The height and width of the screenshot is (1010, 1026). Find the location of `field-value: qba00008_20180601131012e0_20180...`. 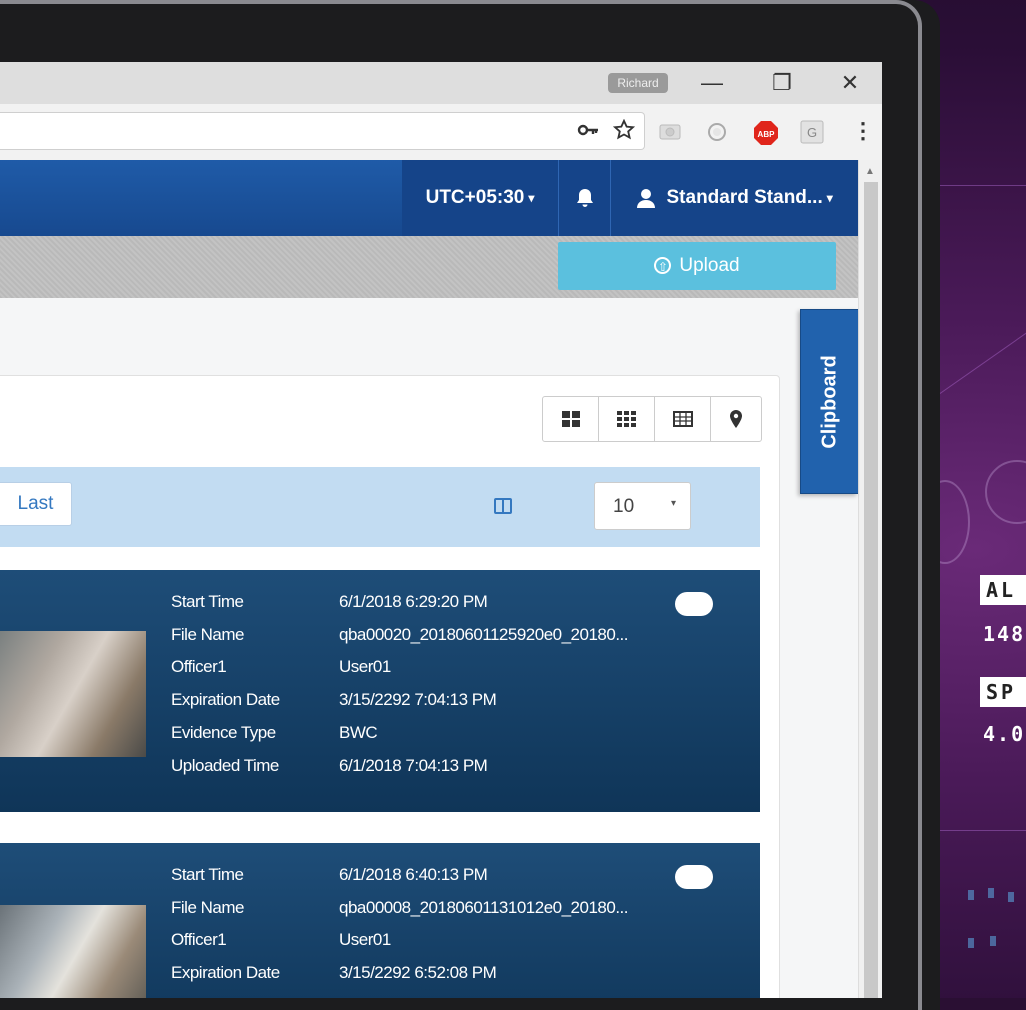

field-value: qba00008_20180601131012e0_20180... is located at coordinates (484, 907).